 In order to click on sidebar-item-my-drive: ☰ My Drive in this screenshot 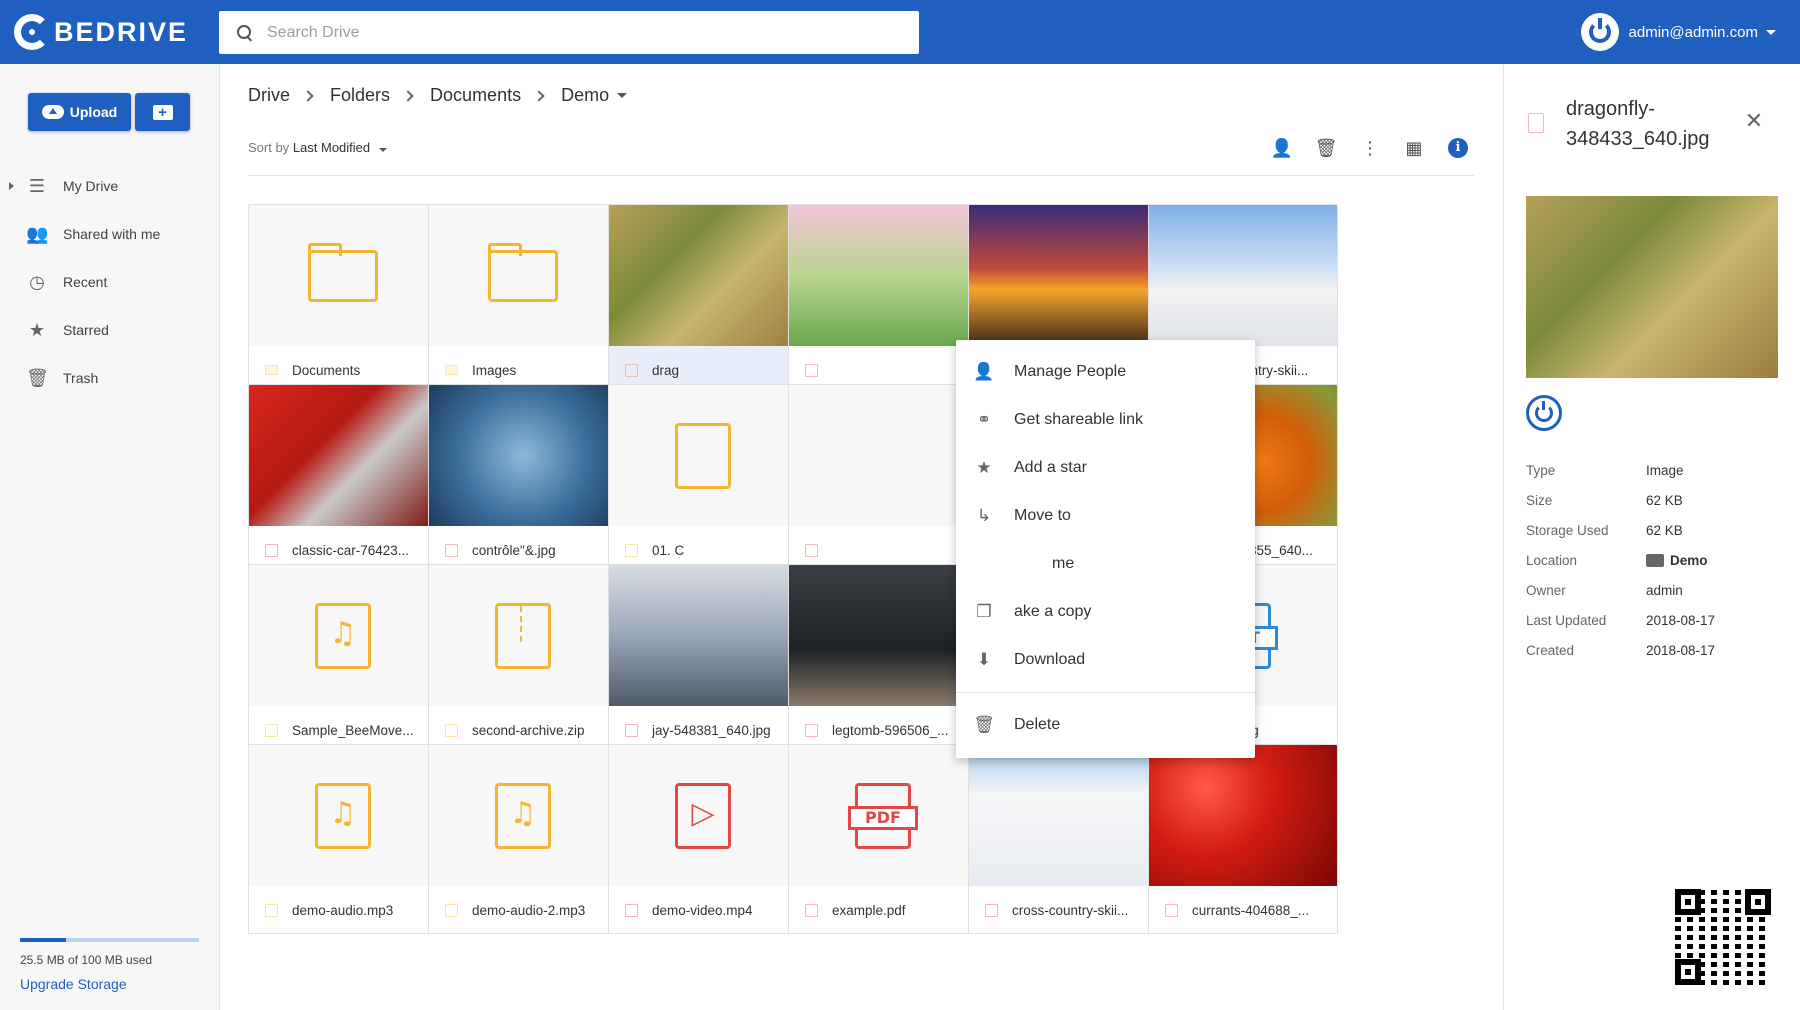, I will do `click(109, 186)`.